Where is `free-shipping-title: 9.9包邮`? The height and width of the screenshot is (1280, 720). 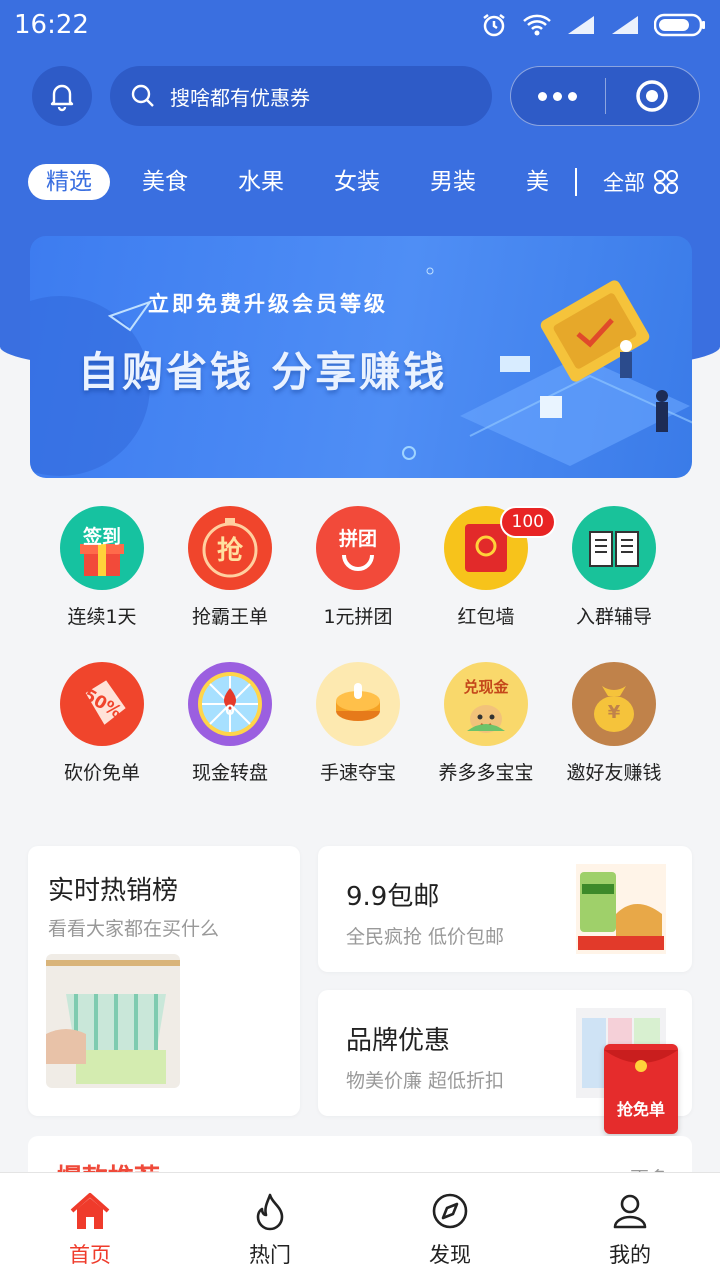 free-shipping-title: 9.9包邮 is located at coordinates (393, 897).